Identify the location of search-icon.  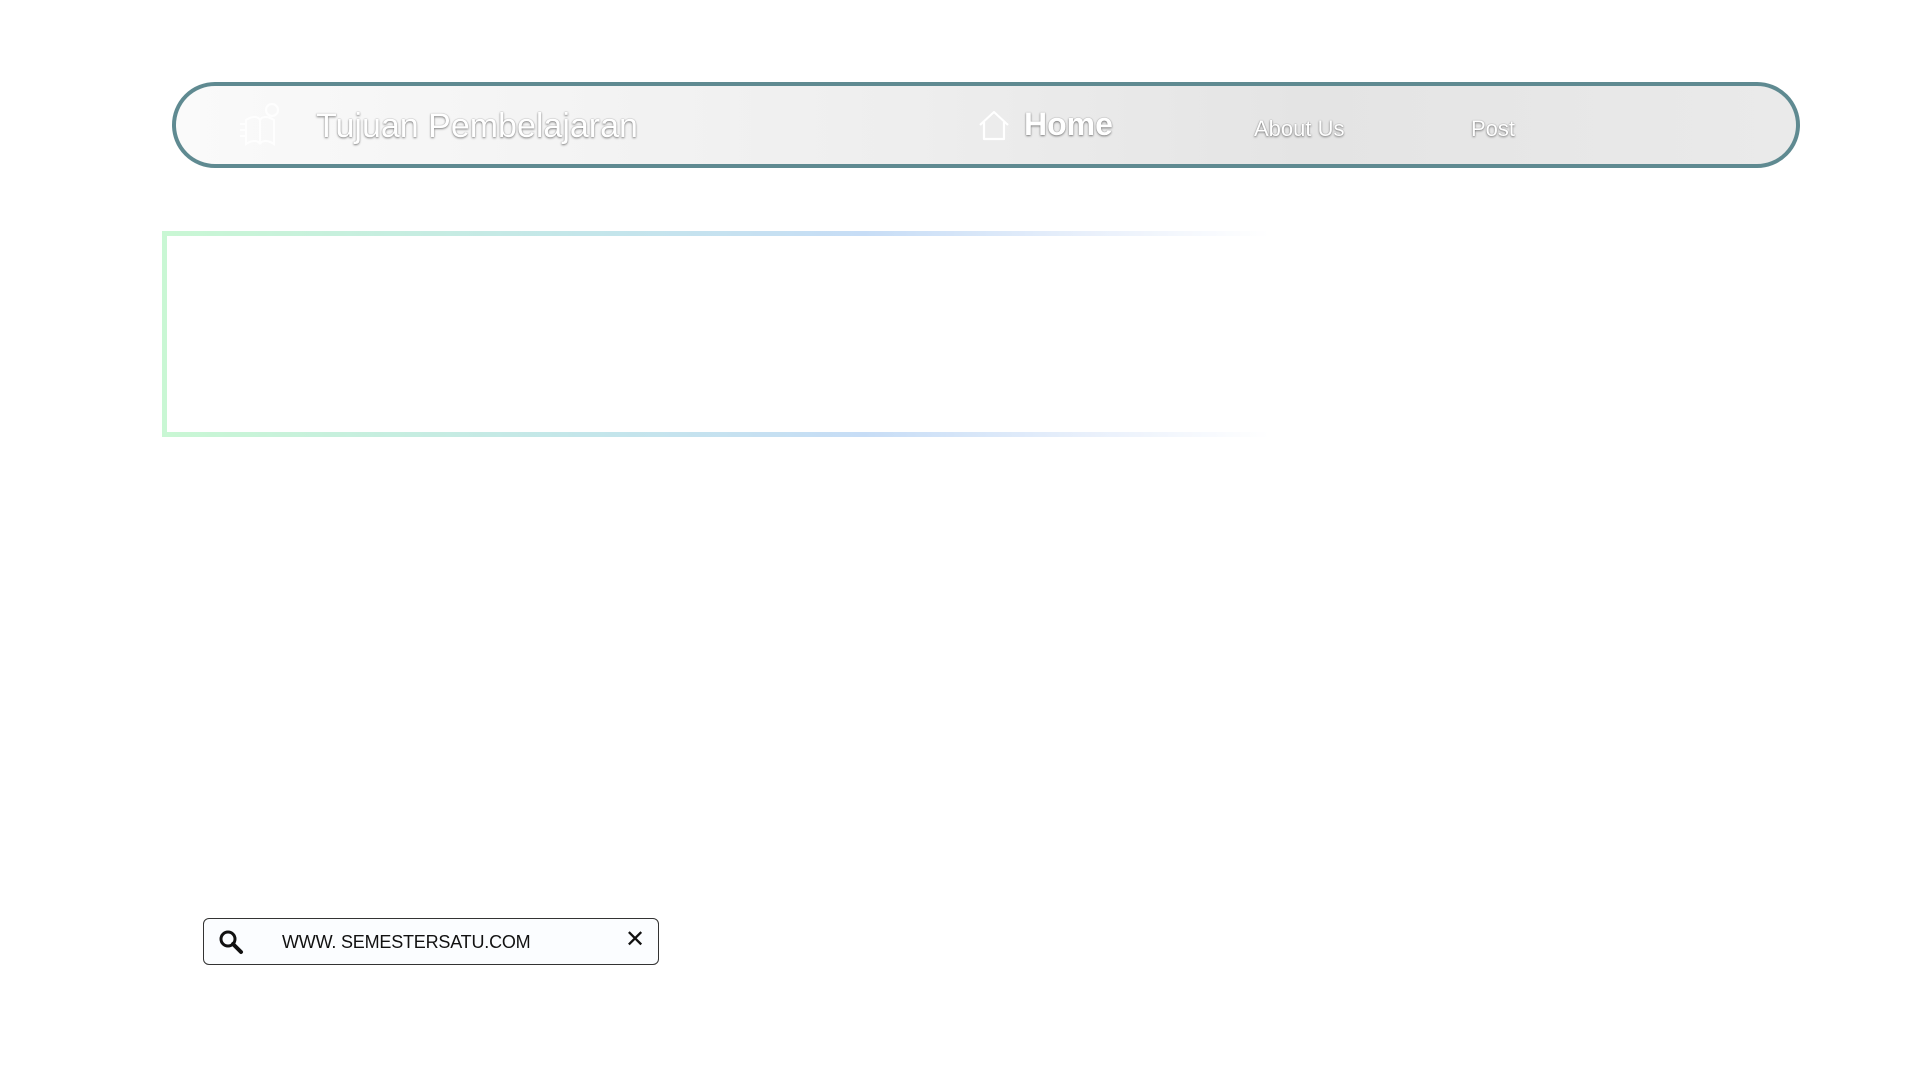
(231, 942).